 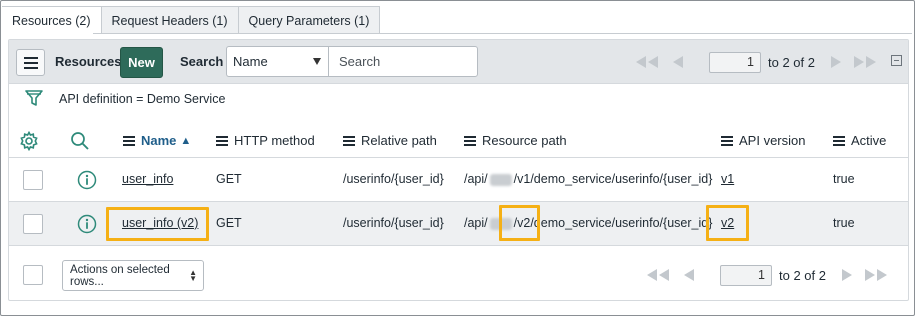 I want to click on column-header-name: Name ▲, so click(x=157, y=140).